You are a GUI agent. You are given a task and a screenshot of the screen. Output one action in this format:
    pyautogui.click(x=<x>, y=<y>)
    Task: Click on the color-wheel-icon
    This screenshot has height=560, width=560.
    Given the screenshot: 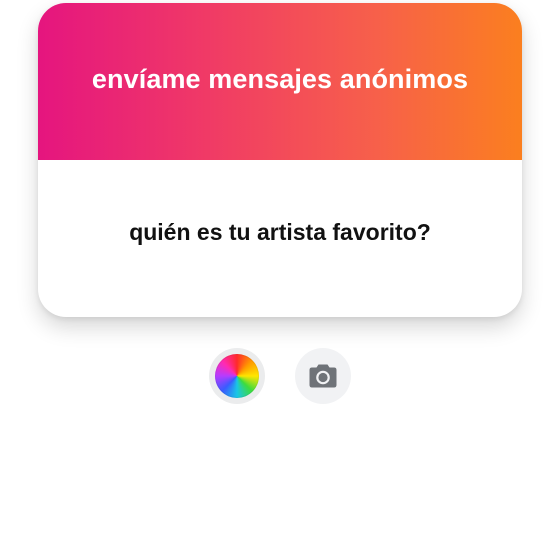 What is the action you would take?
    pyautogui.click(x=237, y=376)
    